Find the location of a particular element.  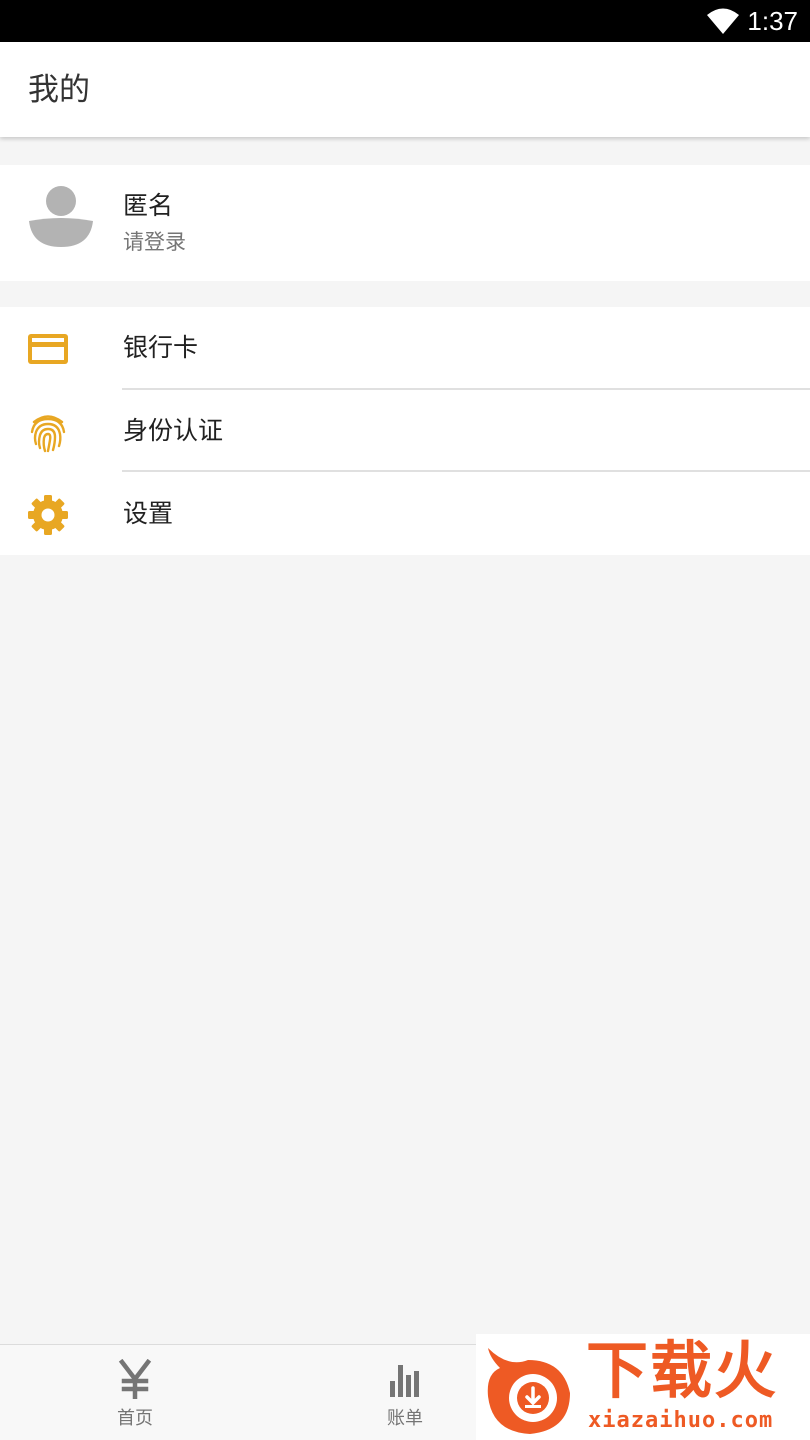

menu-item-label: 银行卡 is located at coordinates (161, 347).